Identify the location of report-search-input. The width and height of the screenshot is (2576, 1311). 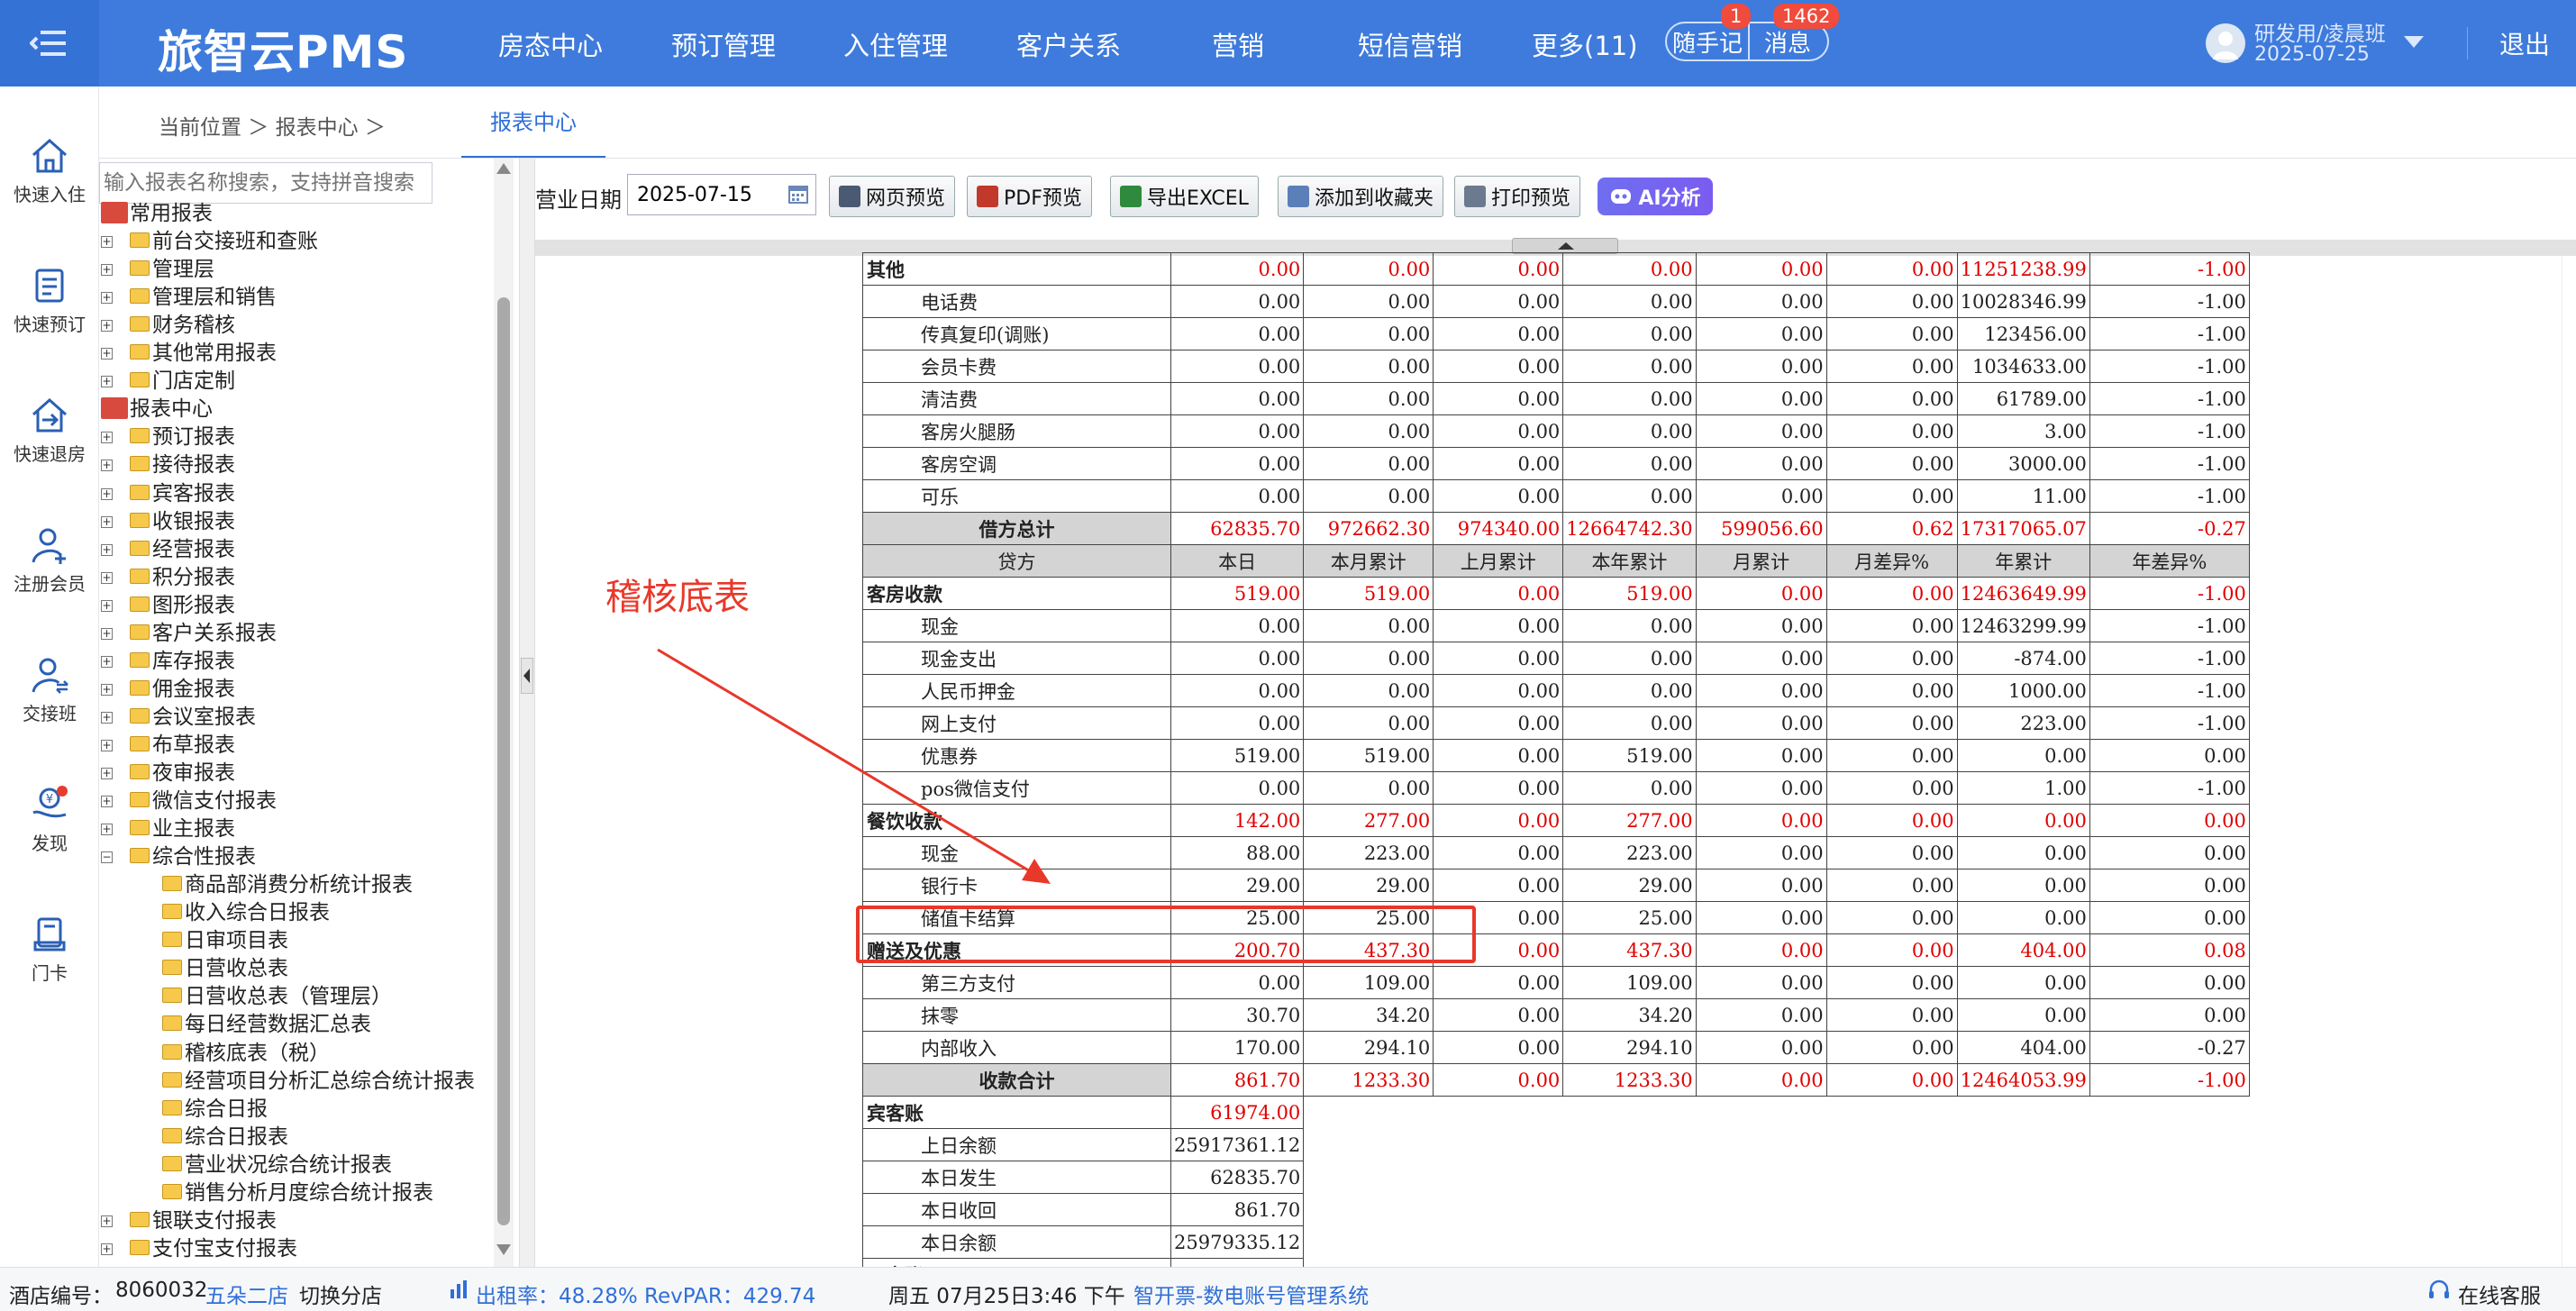
(265, 183).